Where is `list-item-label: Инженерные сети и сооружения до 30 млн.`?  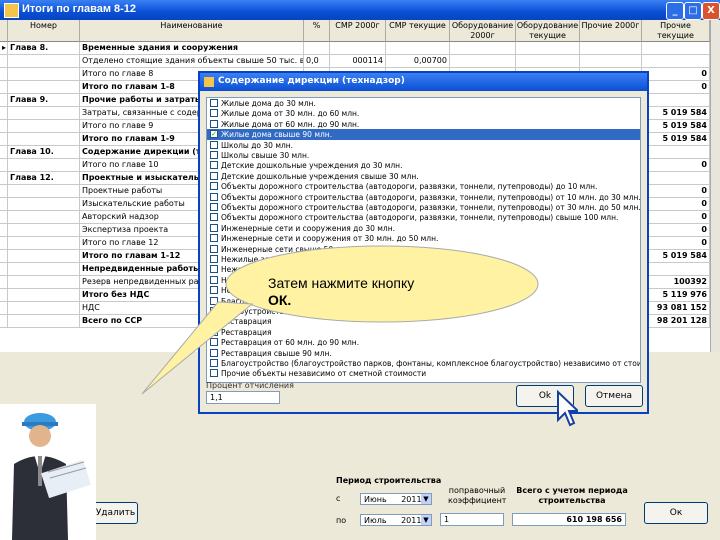 list-item-label: Инженерные сети и сооружения до 30 млн. is located at coordinates (308, 228).